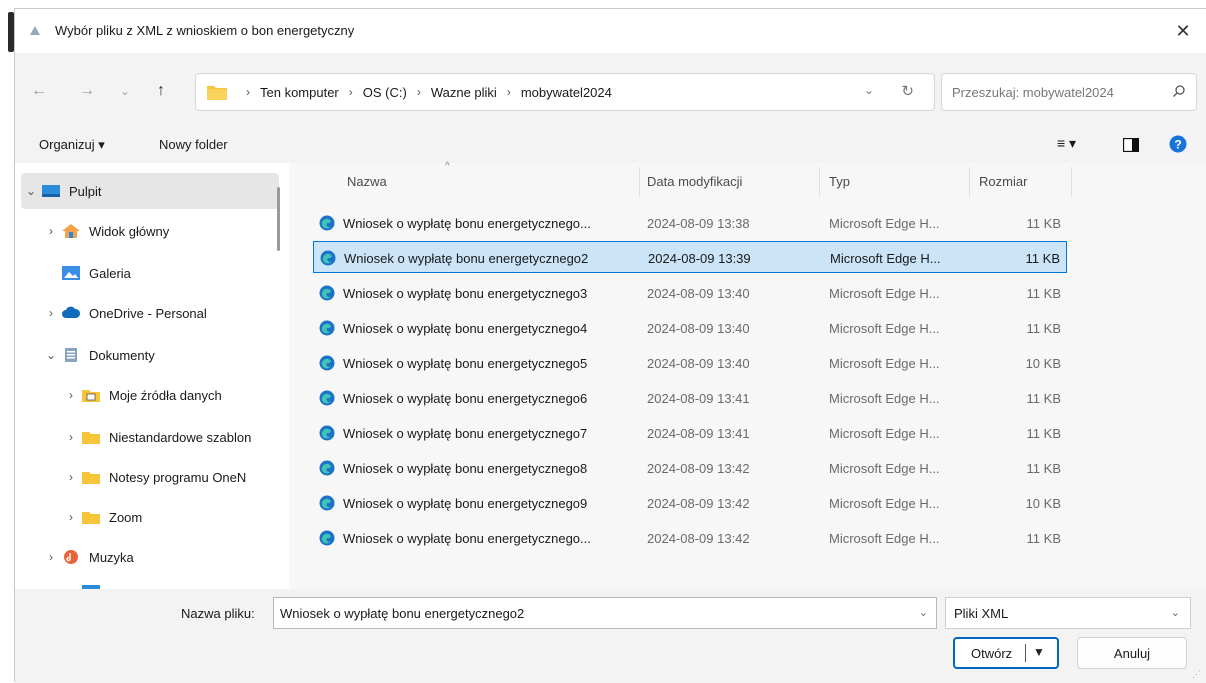 The height and width of the screenshot is (683, 1206). What do you see at coordinates (71, 312) in the screenshot?
I see `cloud-icon` at bounding box center [71, 312].